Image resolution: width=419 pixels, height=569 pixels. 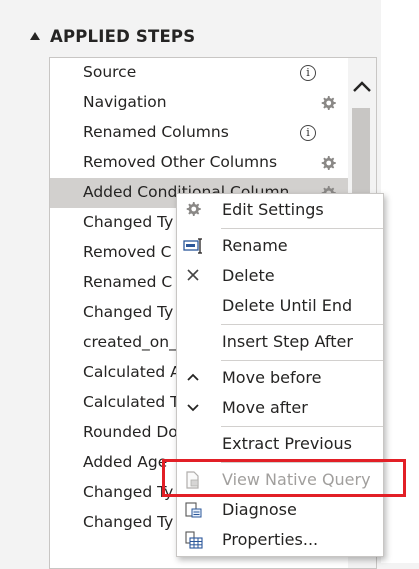 I want to click on step-label: Renamed C, so click(x=128, y=282).